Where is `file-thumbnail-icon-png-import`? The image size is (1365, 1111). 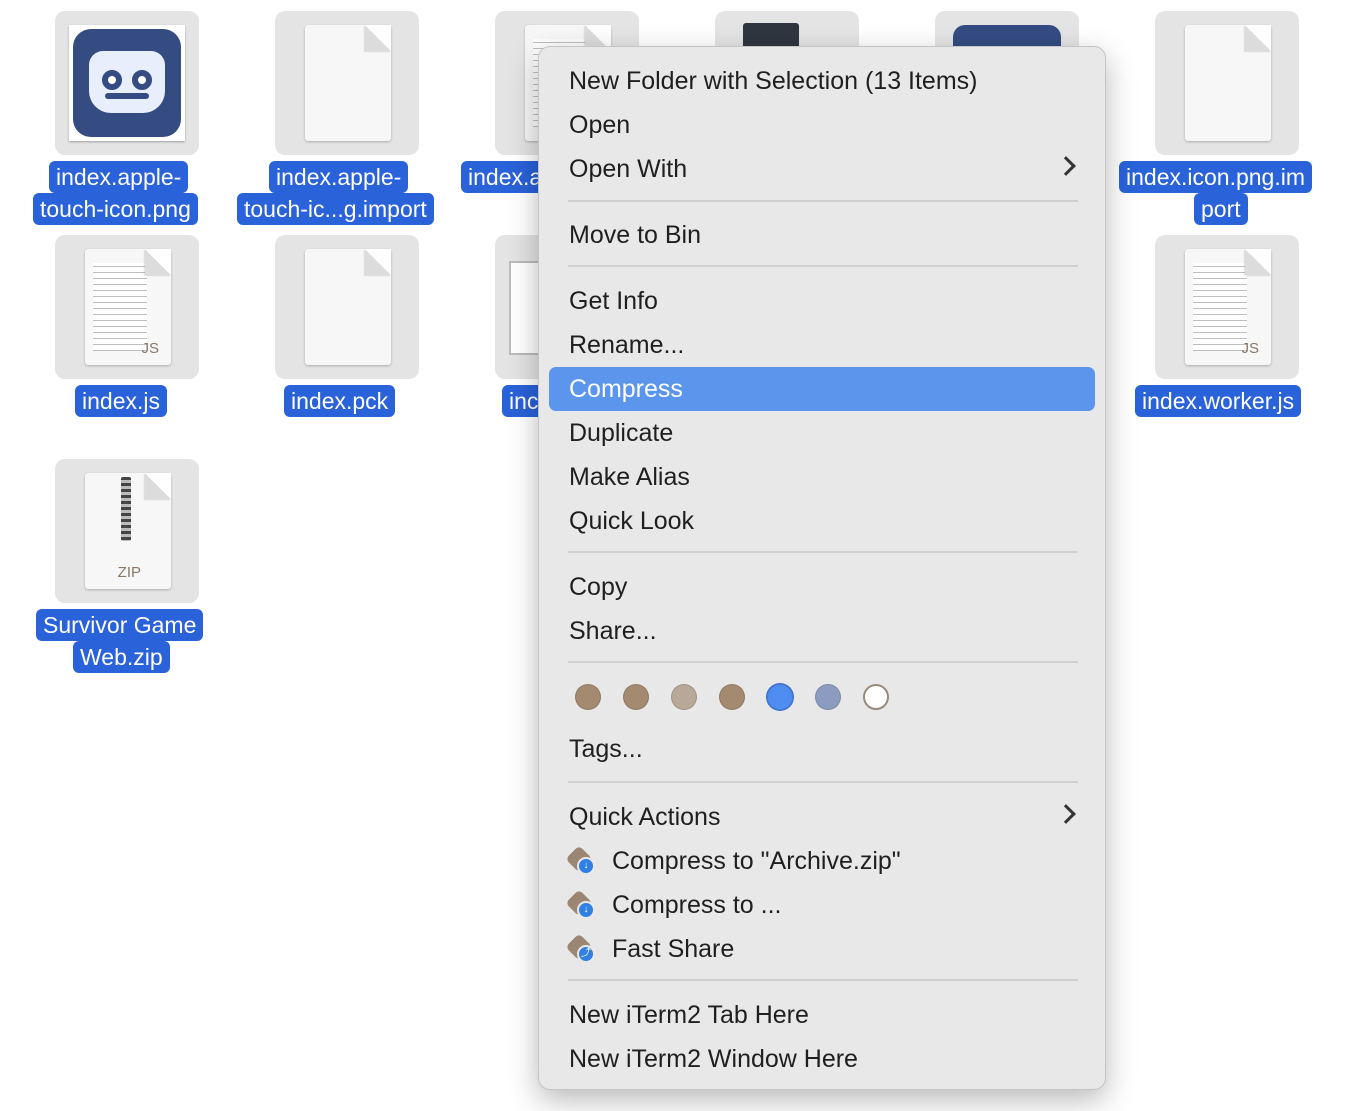
file-thumbnail-icon-png-import is located at coordinates (1227, 83).